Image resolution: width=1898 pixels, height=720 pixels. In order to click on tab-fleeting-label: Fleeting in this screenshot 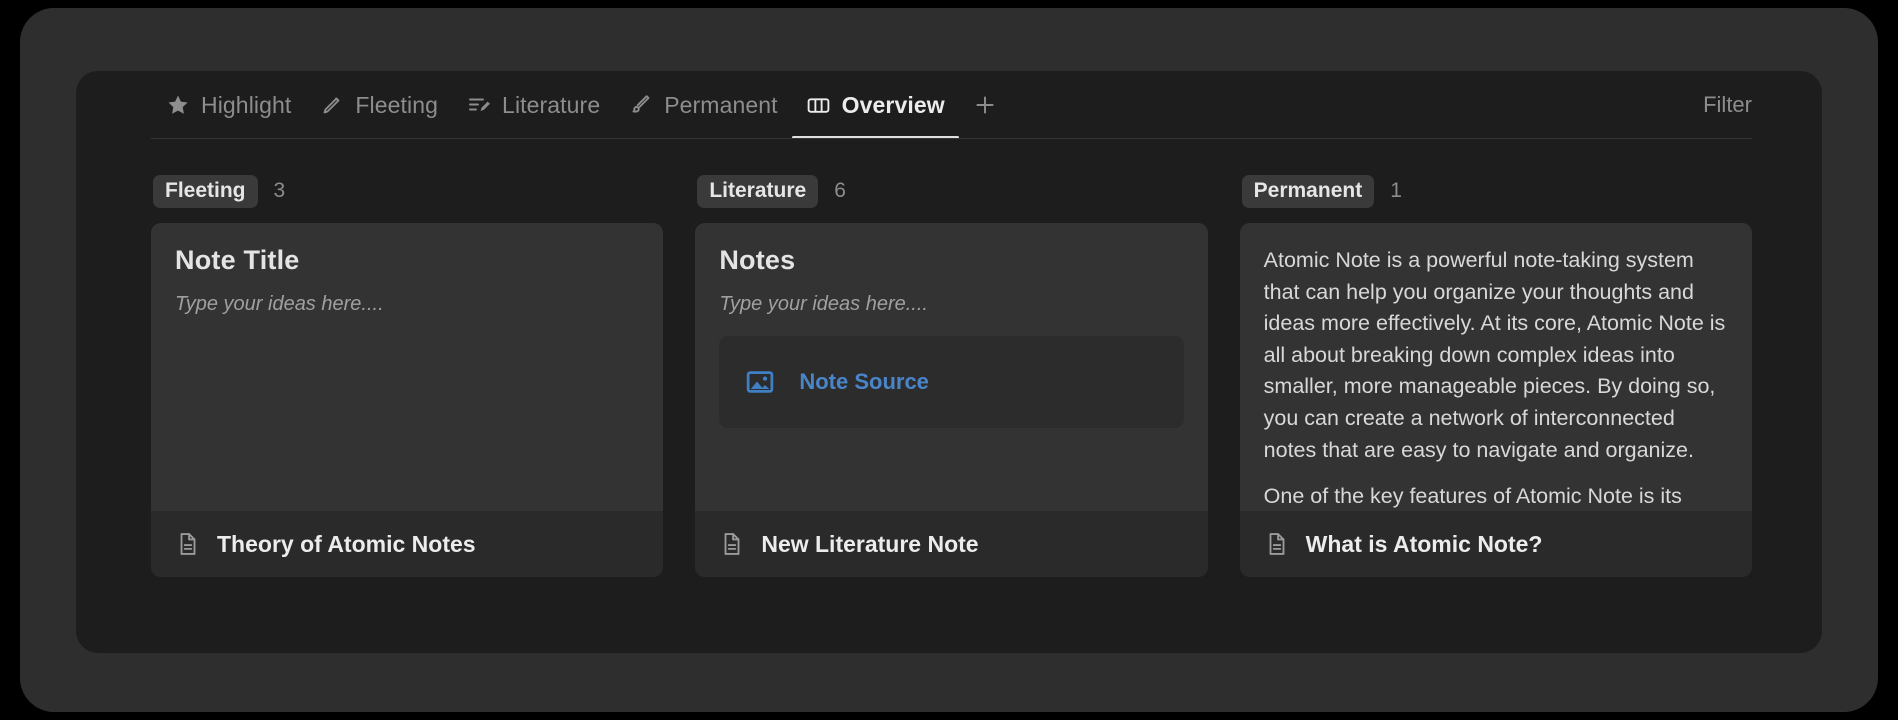, I will do `click(397, 104)`.